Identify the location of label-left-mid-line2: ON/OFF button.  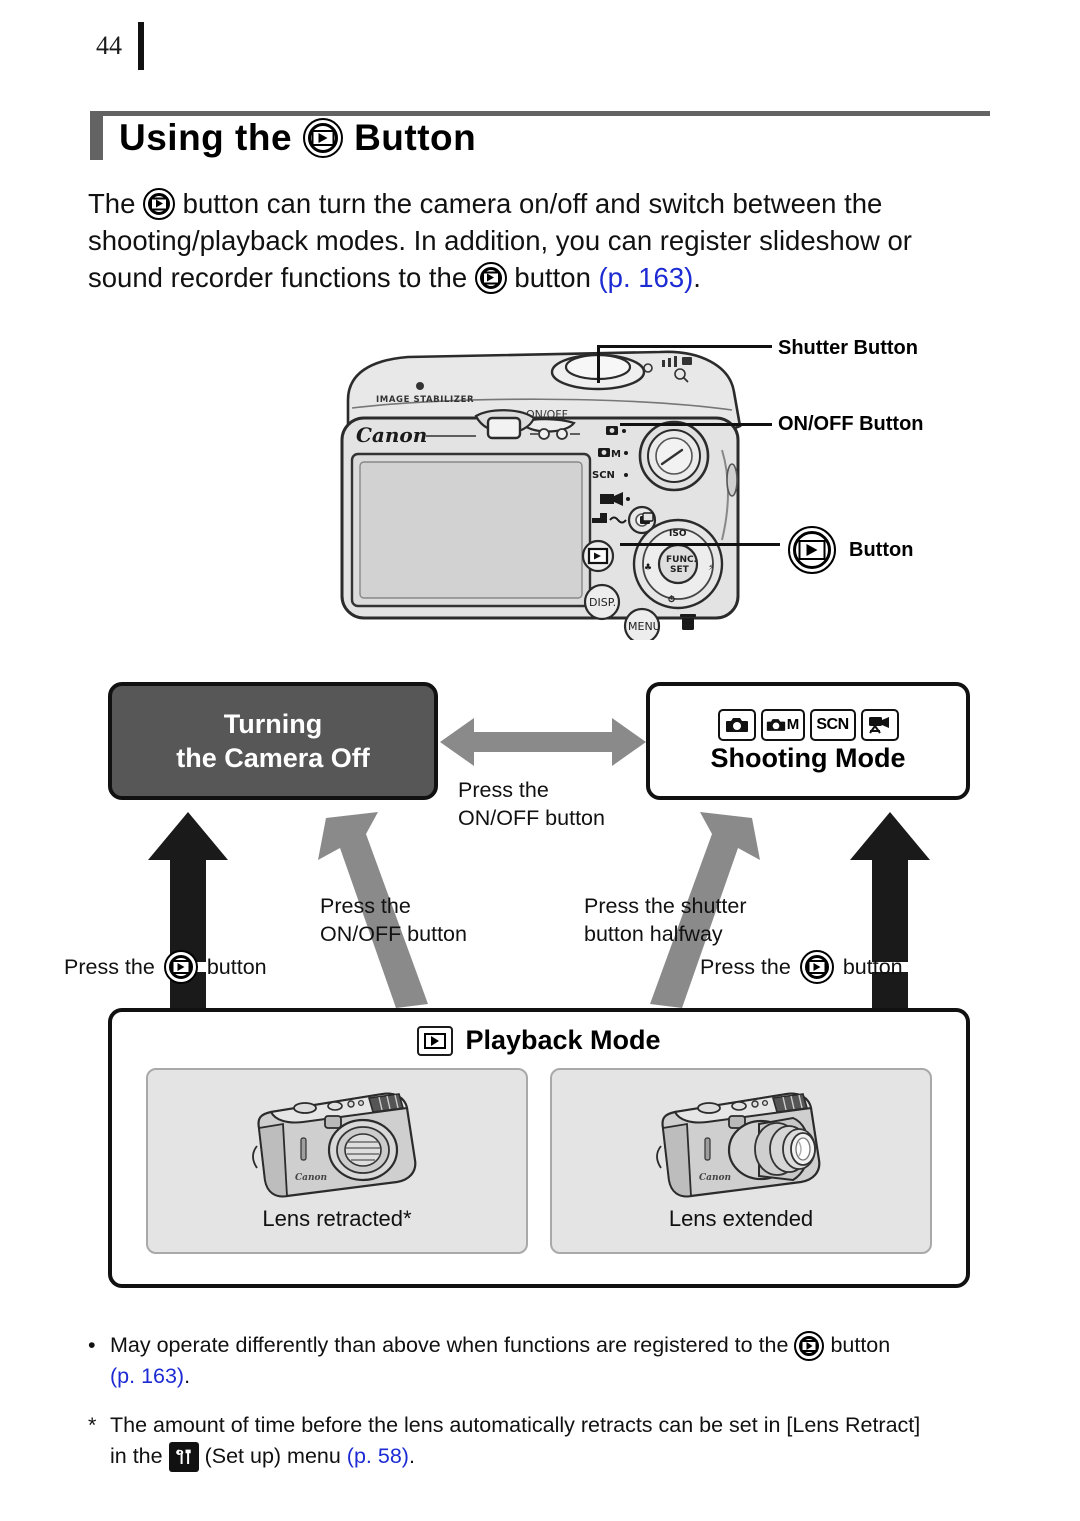
(393, 934).